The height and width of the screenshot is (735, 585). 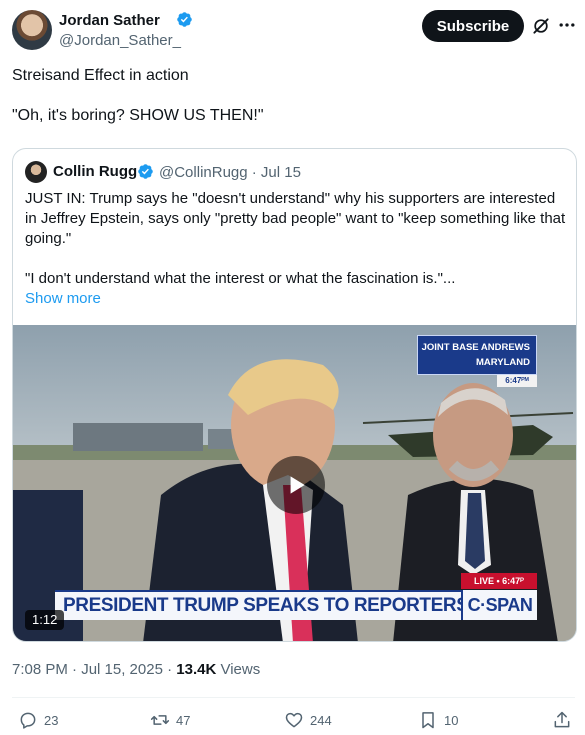 I want to click on video-duration: 1:12, so click(x=45, y=620).